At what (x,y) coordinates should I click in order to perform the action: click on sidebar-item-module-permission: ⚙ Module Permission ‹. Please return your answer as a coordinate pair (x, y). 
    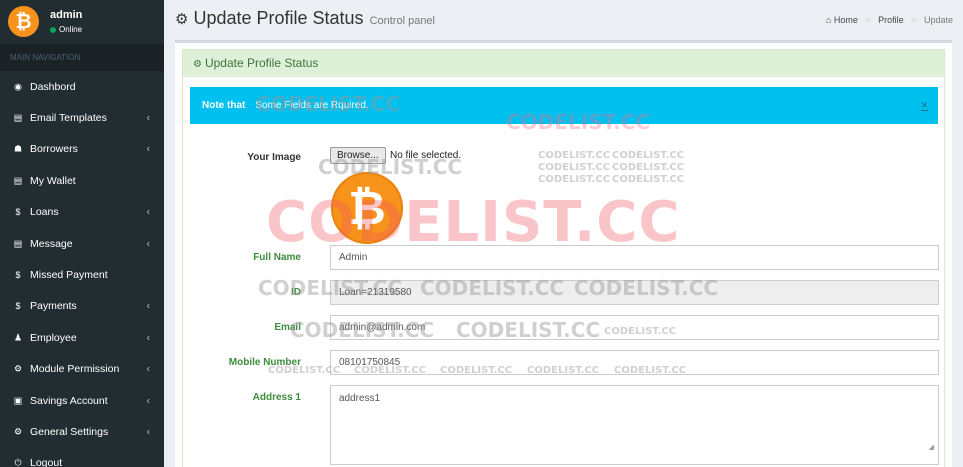
    Looking at the image, I should click on (82, 369).